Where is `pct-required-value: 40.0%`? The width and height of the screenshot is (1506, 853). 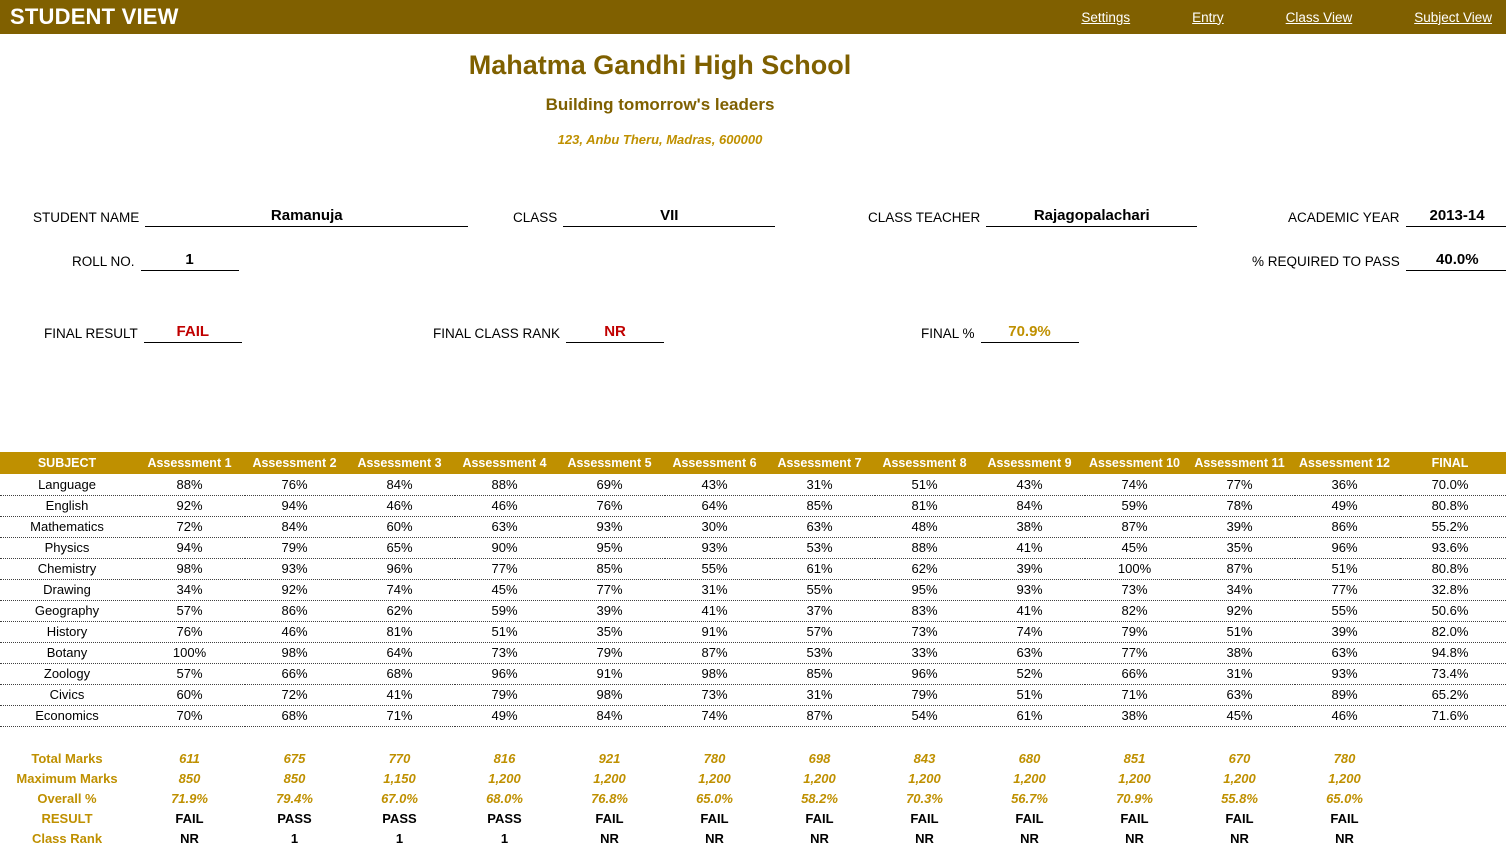
pct-required-value: 40.0% is located at coordinates (1455, 261).